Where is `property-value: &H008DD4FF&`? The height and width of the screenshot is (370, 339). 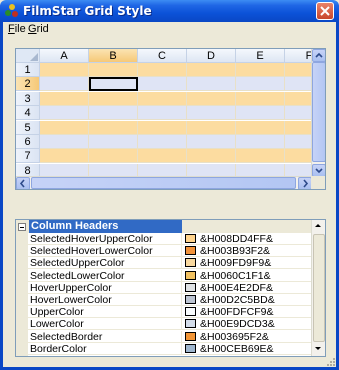
property-value: &H008DD4FF& is located at coordinates (236, 239).